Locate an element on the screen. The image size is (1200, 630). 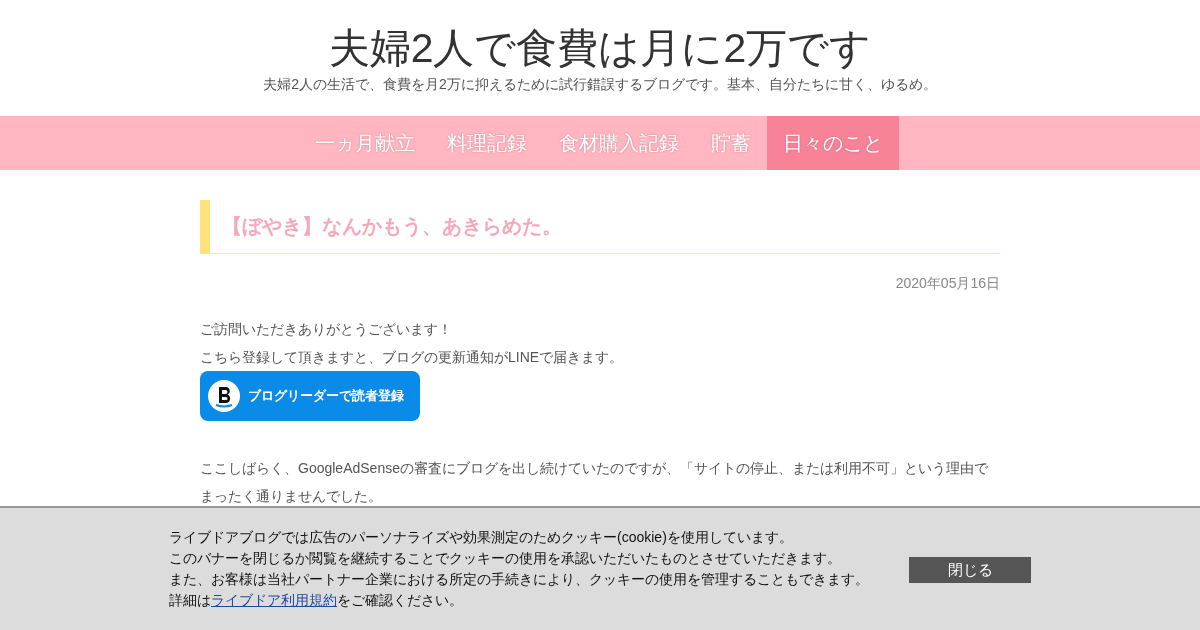
cookie-notice-text: このバナーを閉じるか閲覧を継続することでクッキーの使用を承認いただいたものとさせていただきます。 is located at coordinates (505, 558).